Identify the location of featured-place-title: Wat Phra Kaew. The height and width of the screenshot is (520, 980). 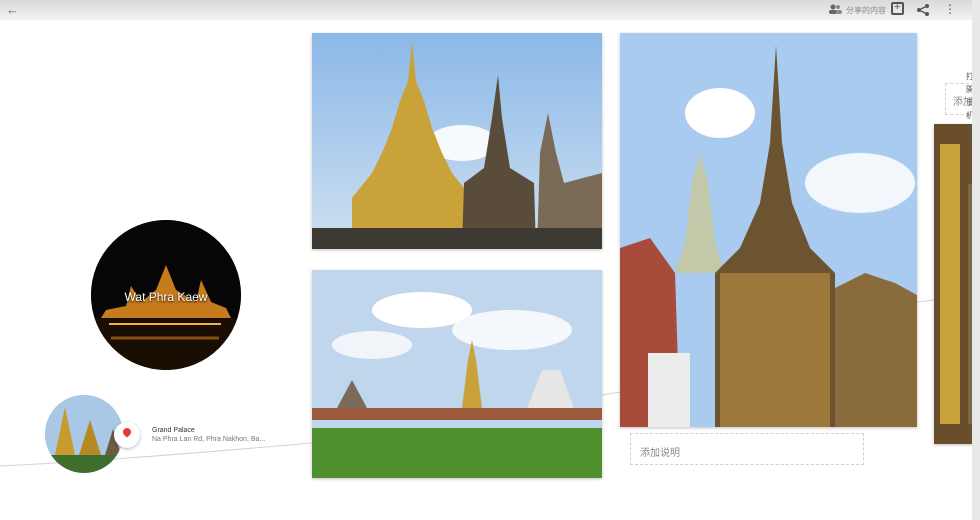
(166, 297).